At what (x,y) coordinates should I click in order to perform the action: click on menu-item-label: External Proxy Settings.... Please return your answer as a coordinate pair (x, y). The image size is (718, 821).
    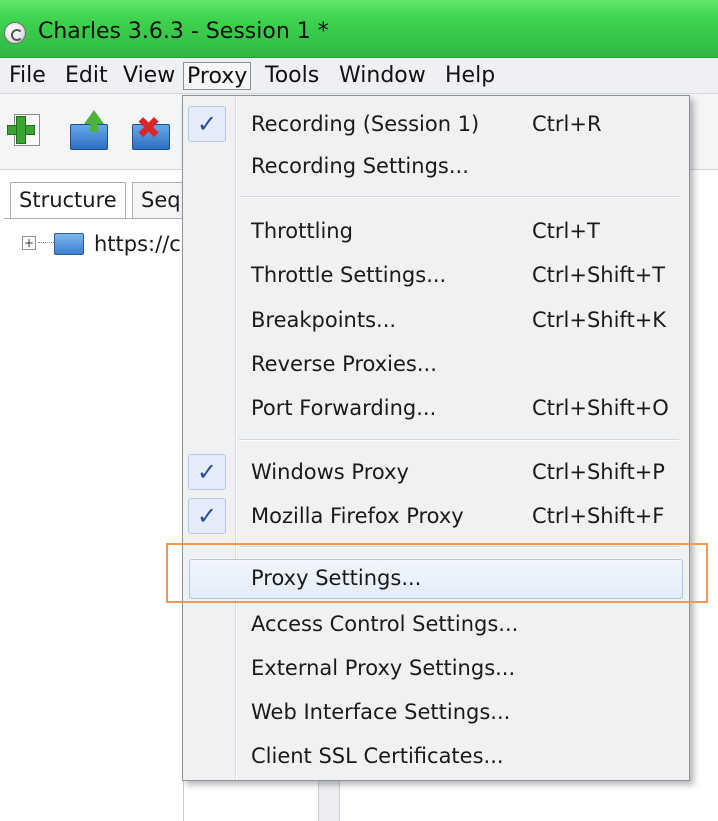
    Looking at the image, I should click on (383, 668).